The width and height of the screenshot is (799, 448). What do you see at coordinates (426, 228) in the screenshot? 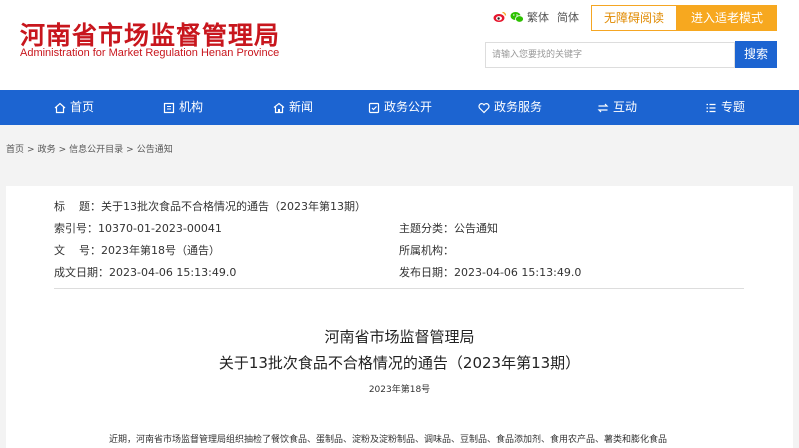
I see `meta-category-label: 主题分类：` at bounding box center [426, 228].